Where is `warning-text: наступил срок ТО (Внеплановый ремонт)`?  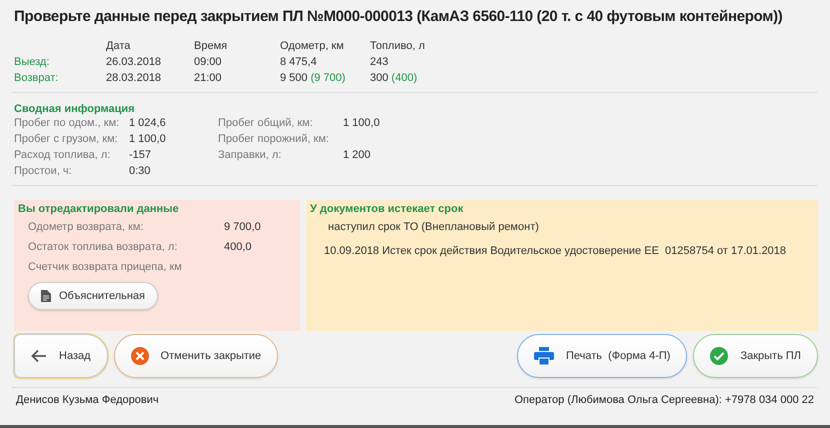 warning-text: наступил срок ТО (Внеплановый ремонт) is located at coordinates (433, 226).